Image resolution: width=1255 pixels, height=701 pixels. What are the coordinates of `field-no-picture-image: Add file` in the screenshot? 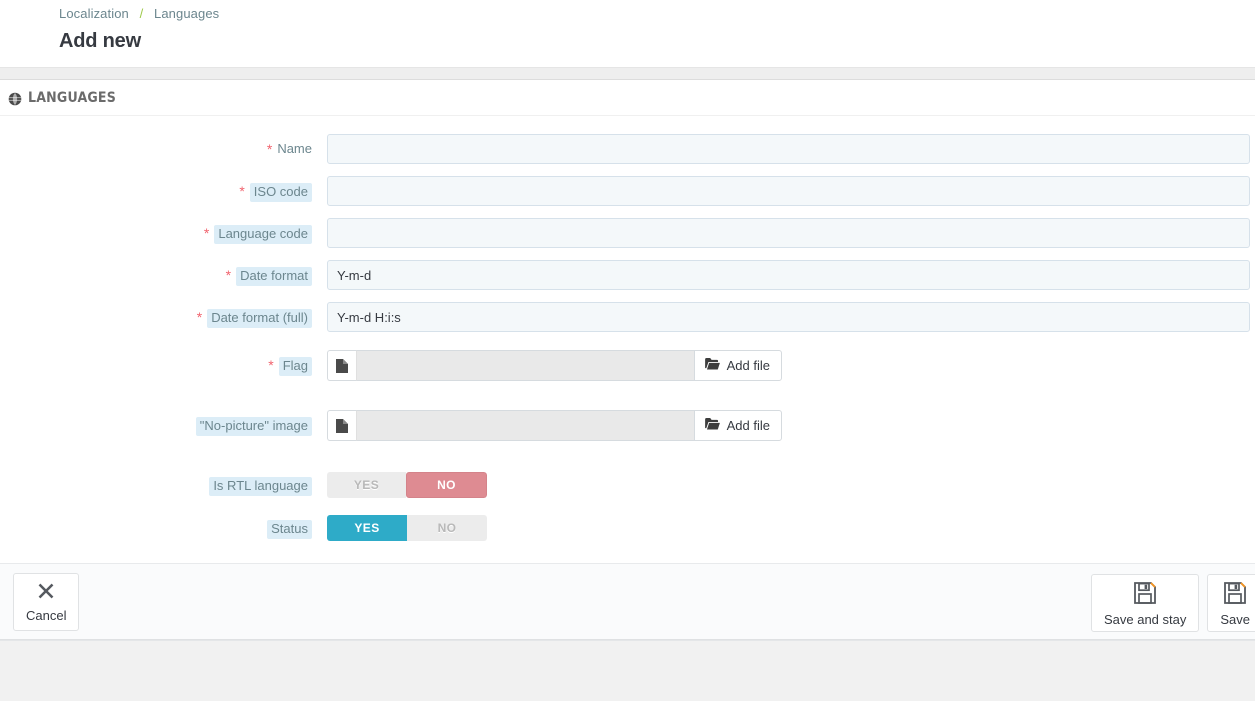 It's located at (783, 425).